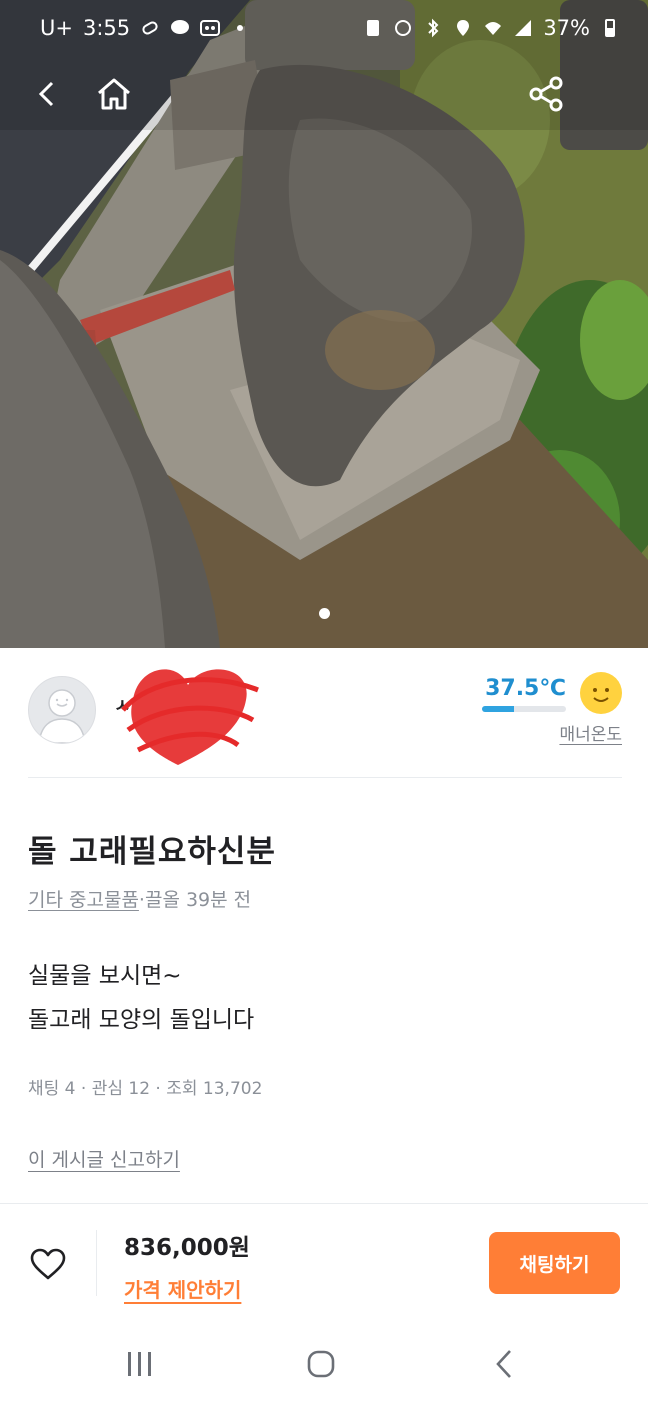 The height and width of the screenshot is (1404, 648). Describe the element at coordinates (152, 852) in the screenshot. I see `post-title: 돌 고래필요하신분` at that location.